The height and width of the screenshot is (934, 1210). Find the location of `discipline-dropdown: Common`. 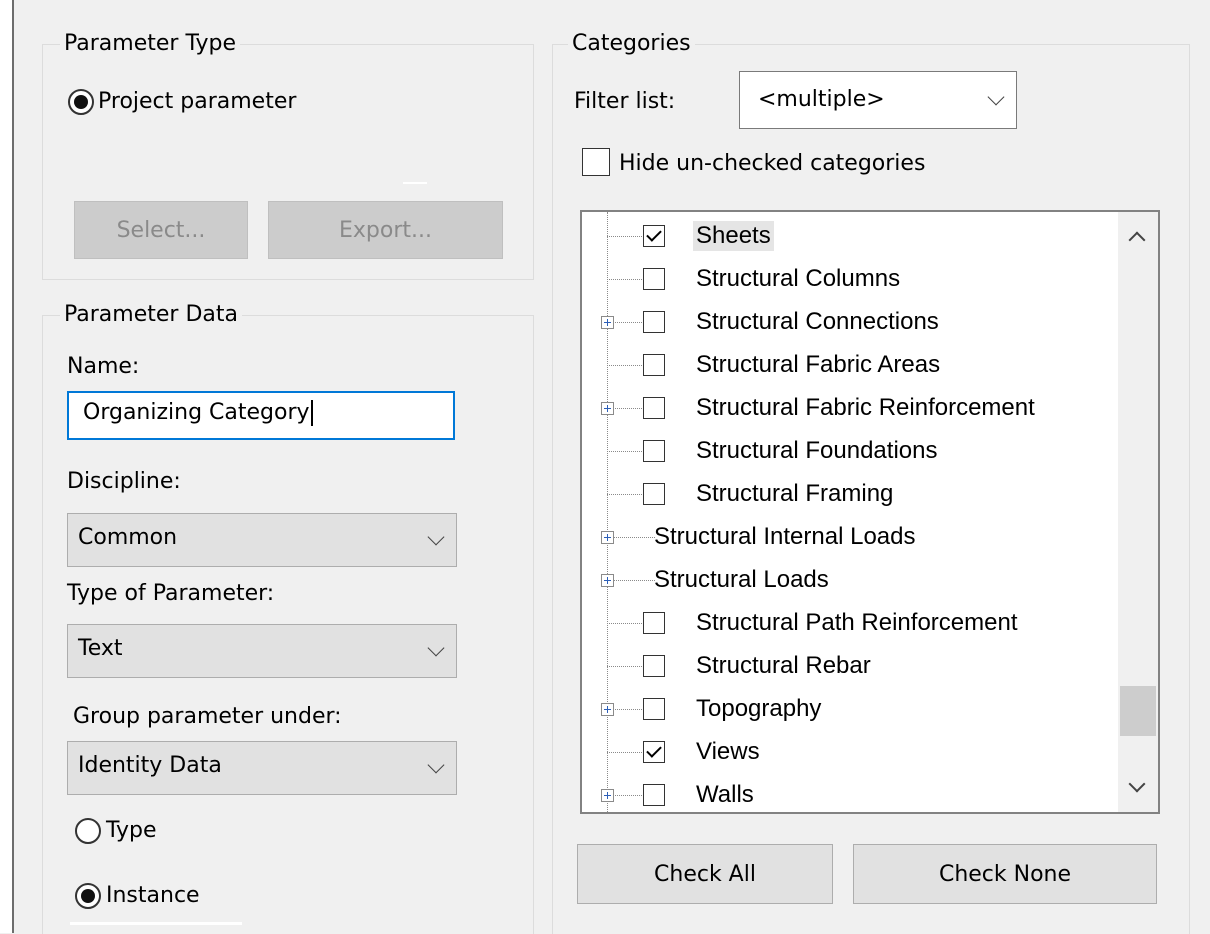

discipline-dropdown: Common is located at coordinates (262, 540).